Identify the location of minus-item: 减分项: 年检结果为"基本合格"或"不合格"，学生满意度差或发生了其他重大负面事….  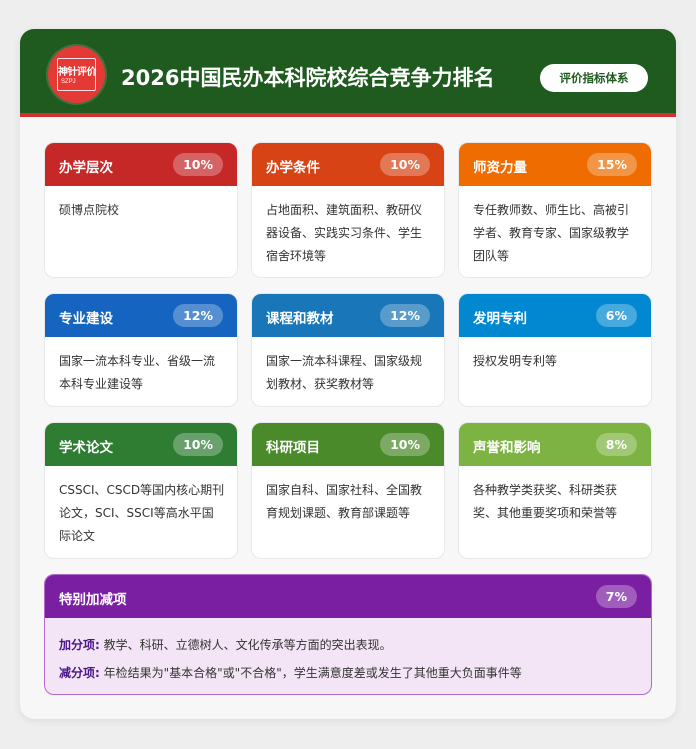
(290, 672).